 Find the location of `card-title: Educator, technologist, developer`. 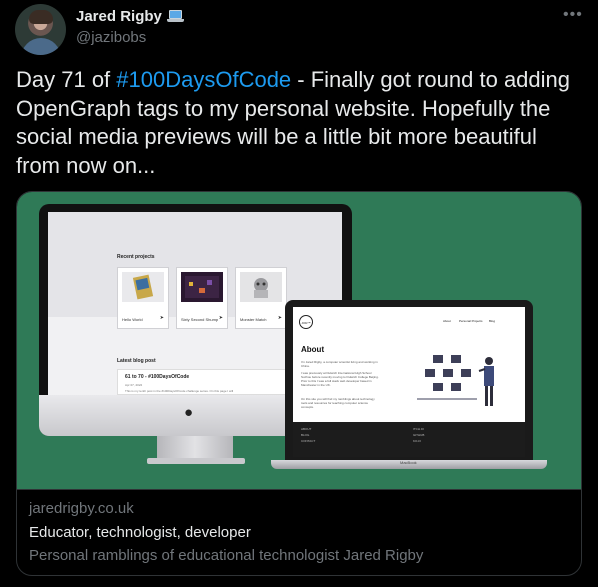

card-title: Educator, technologist, developer is located at coordinates (140, 532).